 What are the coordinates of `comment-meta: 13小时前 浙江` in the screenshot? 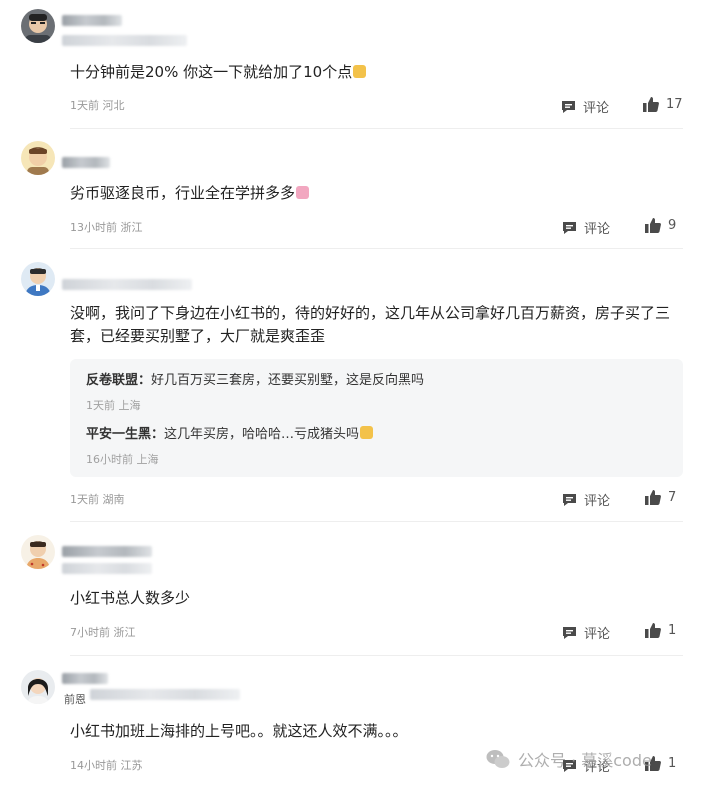 It's located at (106, 227).